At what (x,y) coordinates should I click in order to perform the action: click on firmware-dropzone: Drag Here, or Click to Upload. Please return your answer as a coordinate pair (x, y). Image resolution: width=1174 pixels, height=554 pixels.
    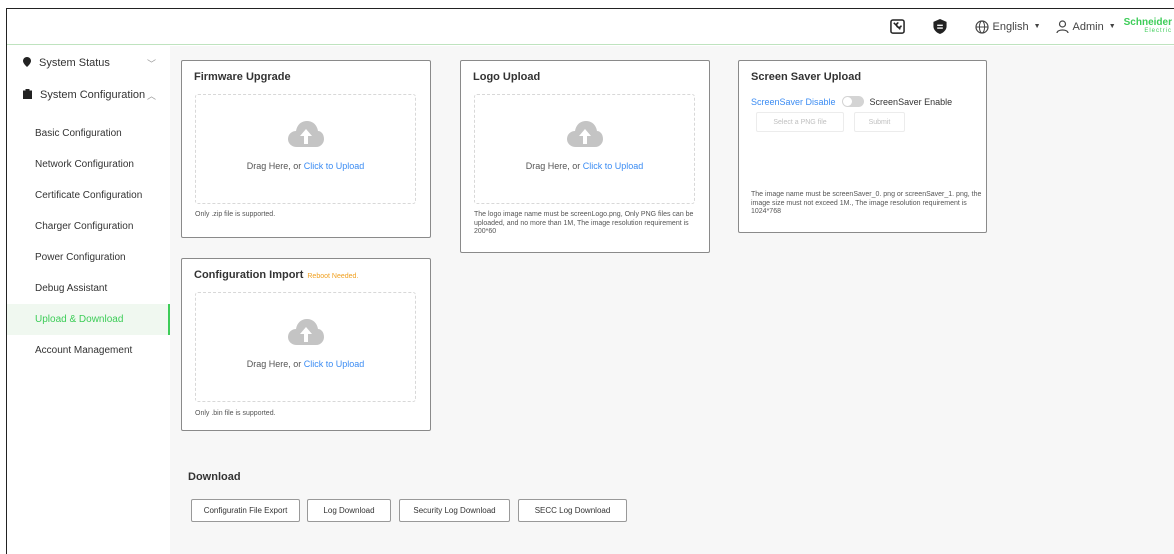
    Looking at the image, I should click on (305, 149).